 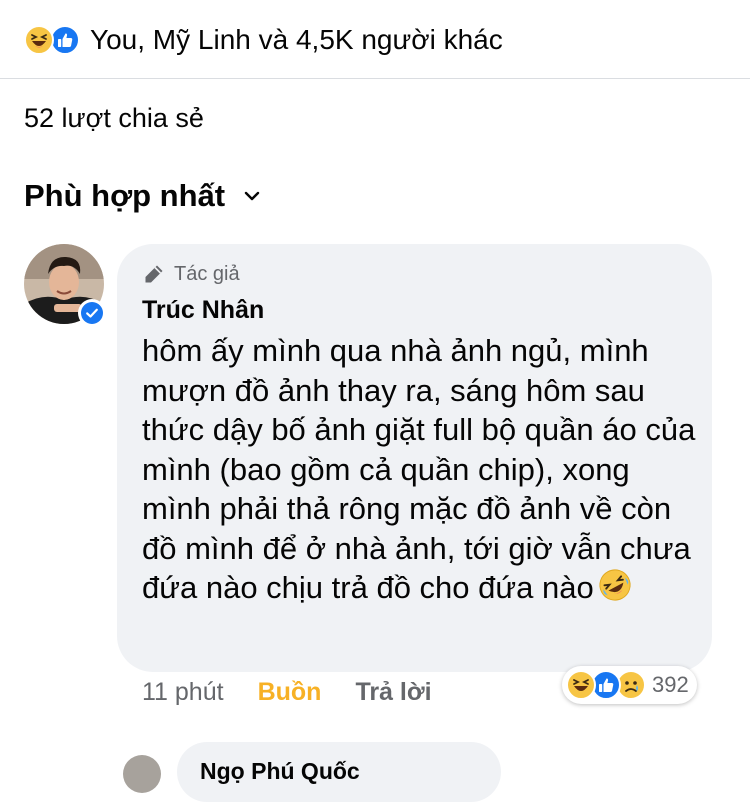 I want to click on sort-label: Phù hợp nhất, so click(x=125, y=195).